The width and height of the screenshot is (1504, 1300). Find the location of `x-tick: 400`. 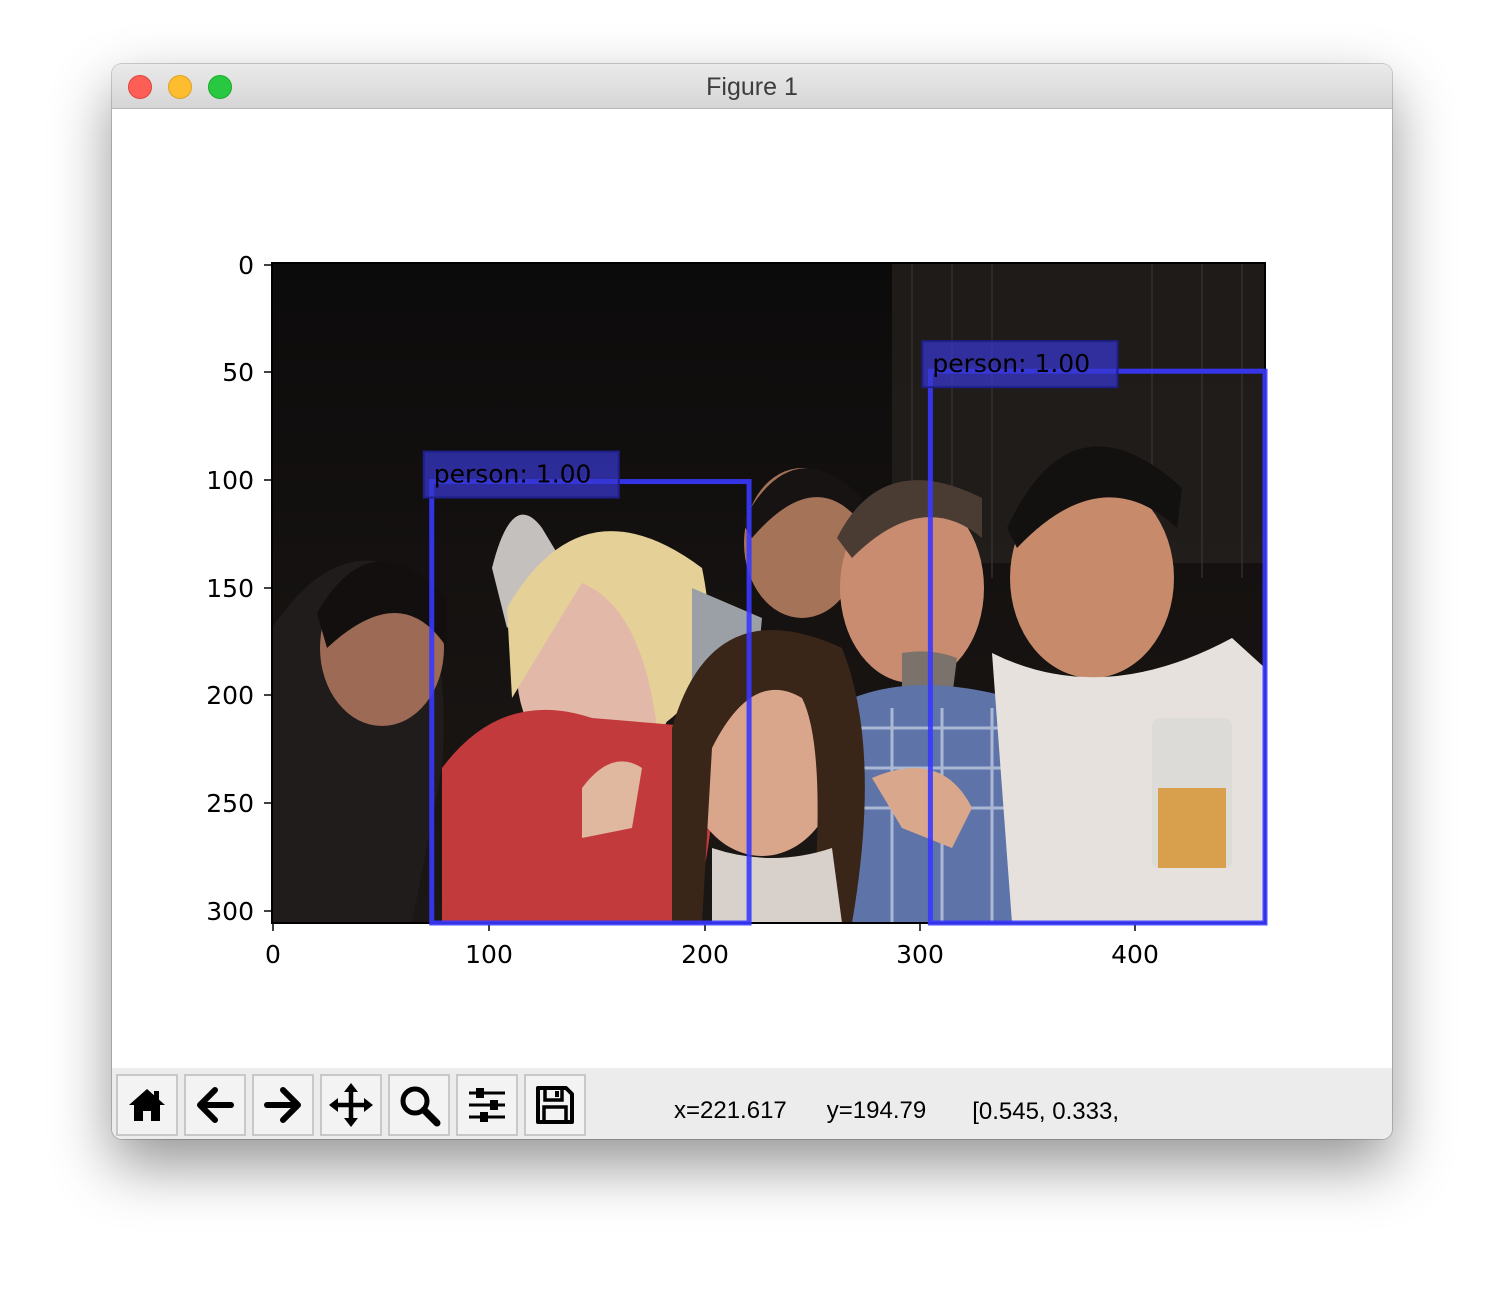

x-tick: 400 is located at coordinates (1135, 946).